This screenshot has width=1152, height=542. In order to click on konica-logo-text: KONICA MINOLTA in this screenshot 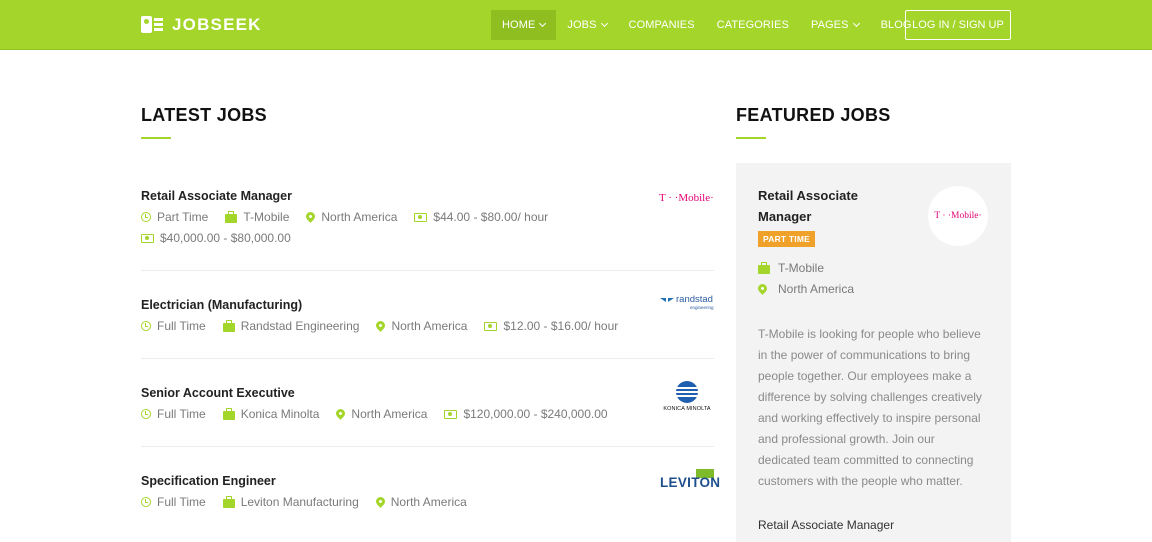, I will do `click(687, 409)`.